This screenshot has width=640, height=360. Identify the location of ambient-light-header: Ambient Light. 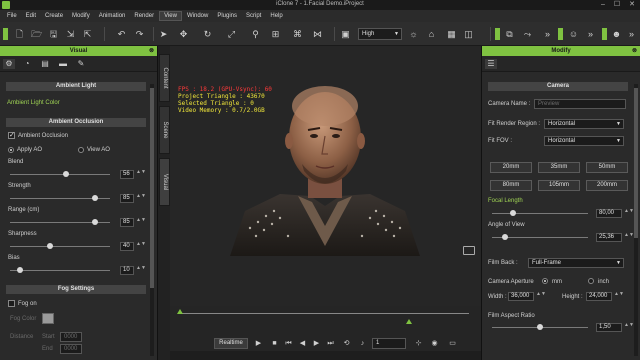
(76, 86).